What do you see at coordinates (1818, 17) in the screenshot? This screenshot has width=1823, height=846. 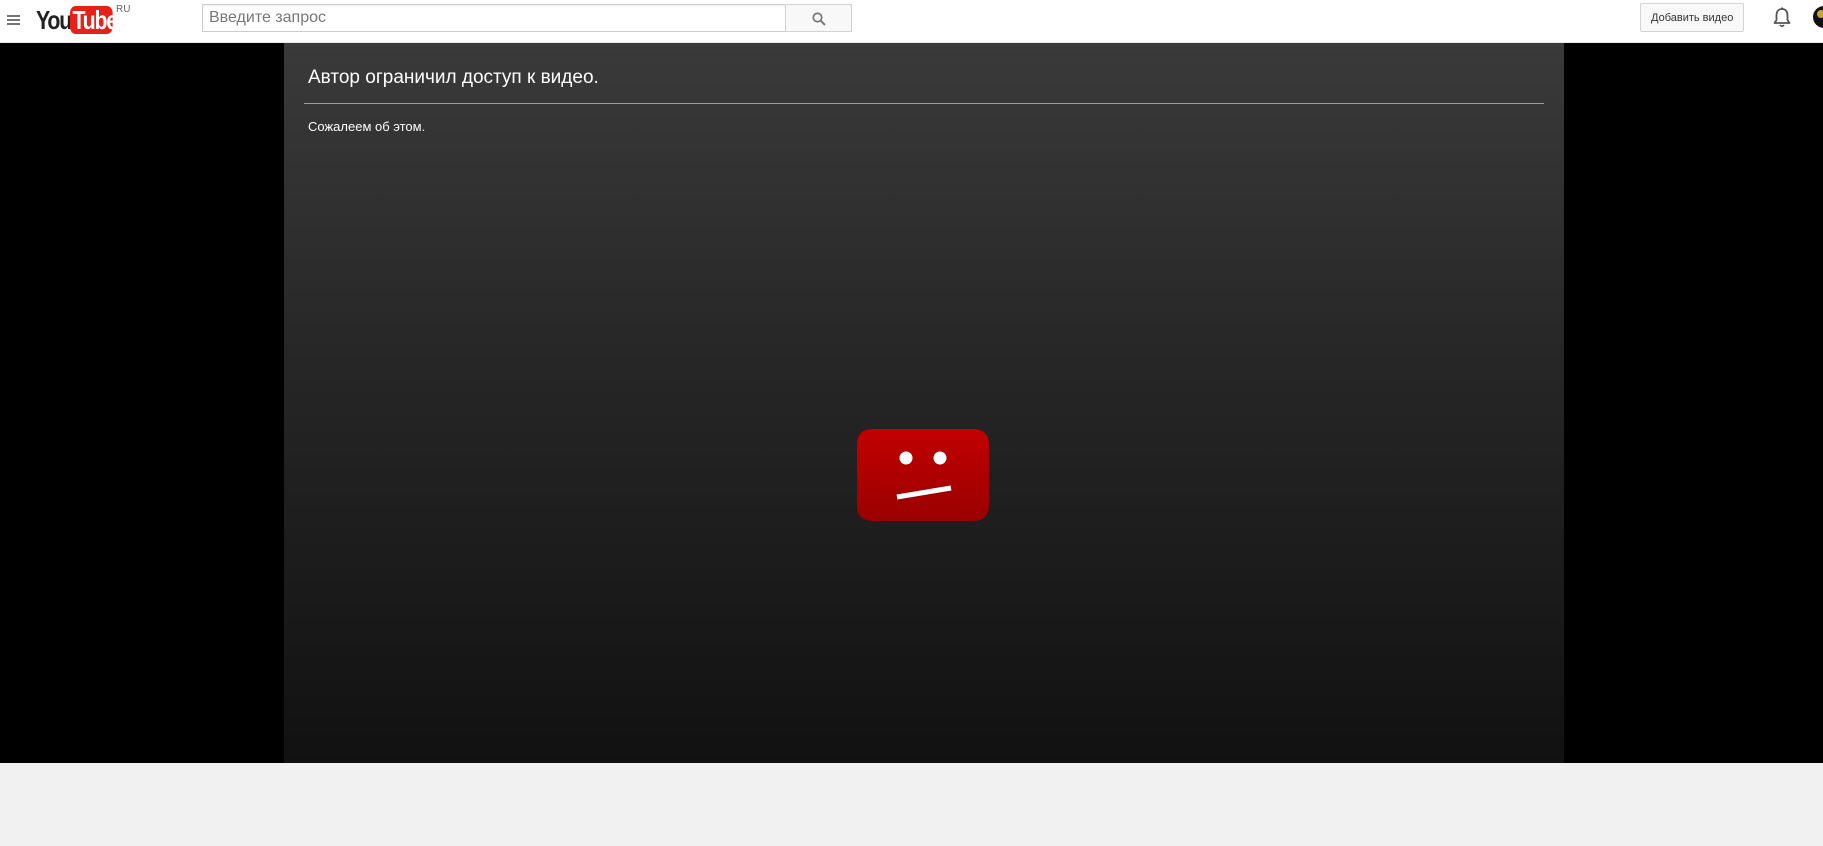 I see `avatar` at bounding box center [1818, 17].